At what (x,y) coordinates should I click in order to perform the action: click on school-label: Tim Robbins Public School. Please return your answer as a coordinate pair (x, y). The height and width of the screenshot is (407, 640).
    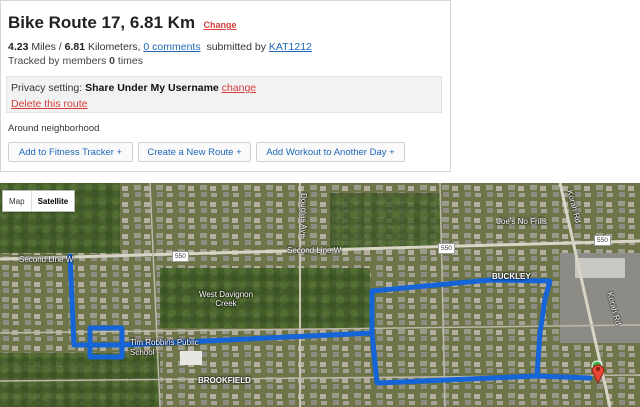
    Looking at the image, I should click on (164, 347).